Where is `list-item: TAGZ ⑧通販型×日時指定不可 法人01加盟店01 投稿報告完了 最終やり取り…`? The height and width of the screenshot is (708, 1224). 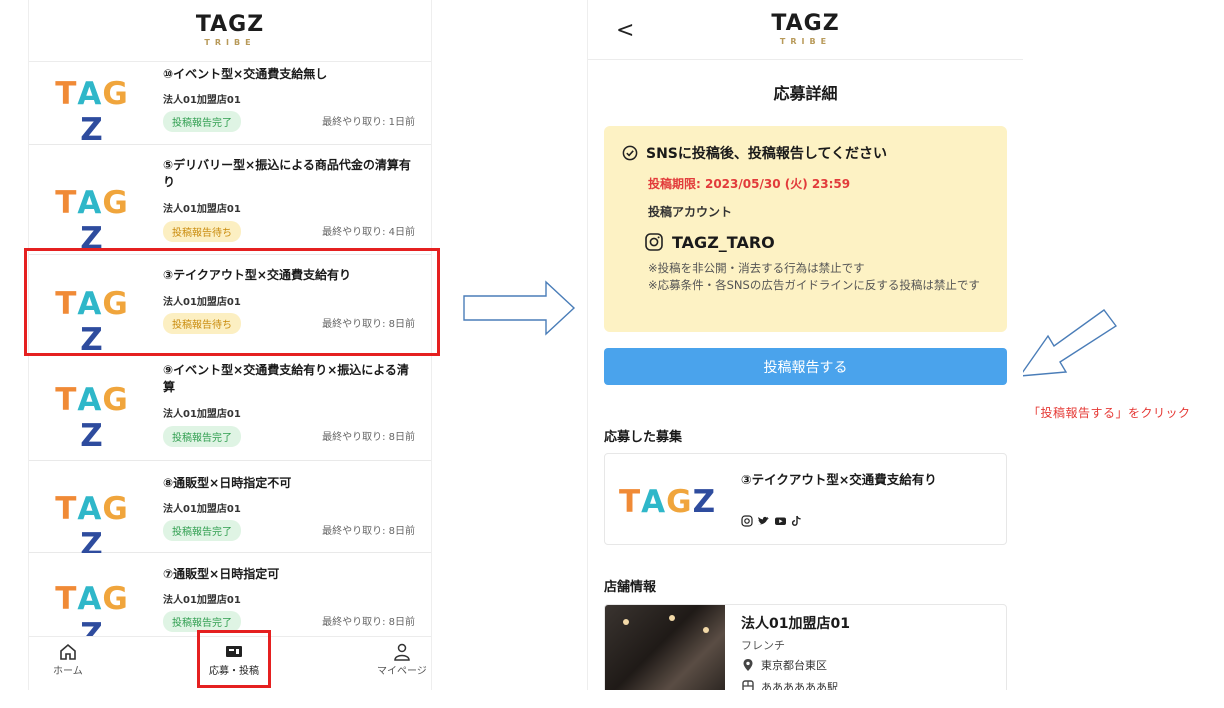
list-item: TAGZ ⑧通販型×日時指定不可 法人01加盟店01 投稿報告完了 最終やり取り… is located at coordinates (230, 512).